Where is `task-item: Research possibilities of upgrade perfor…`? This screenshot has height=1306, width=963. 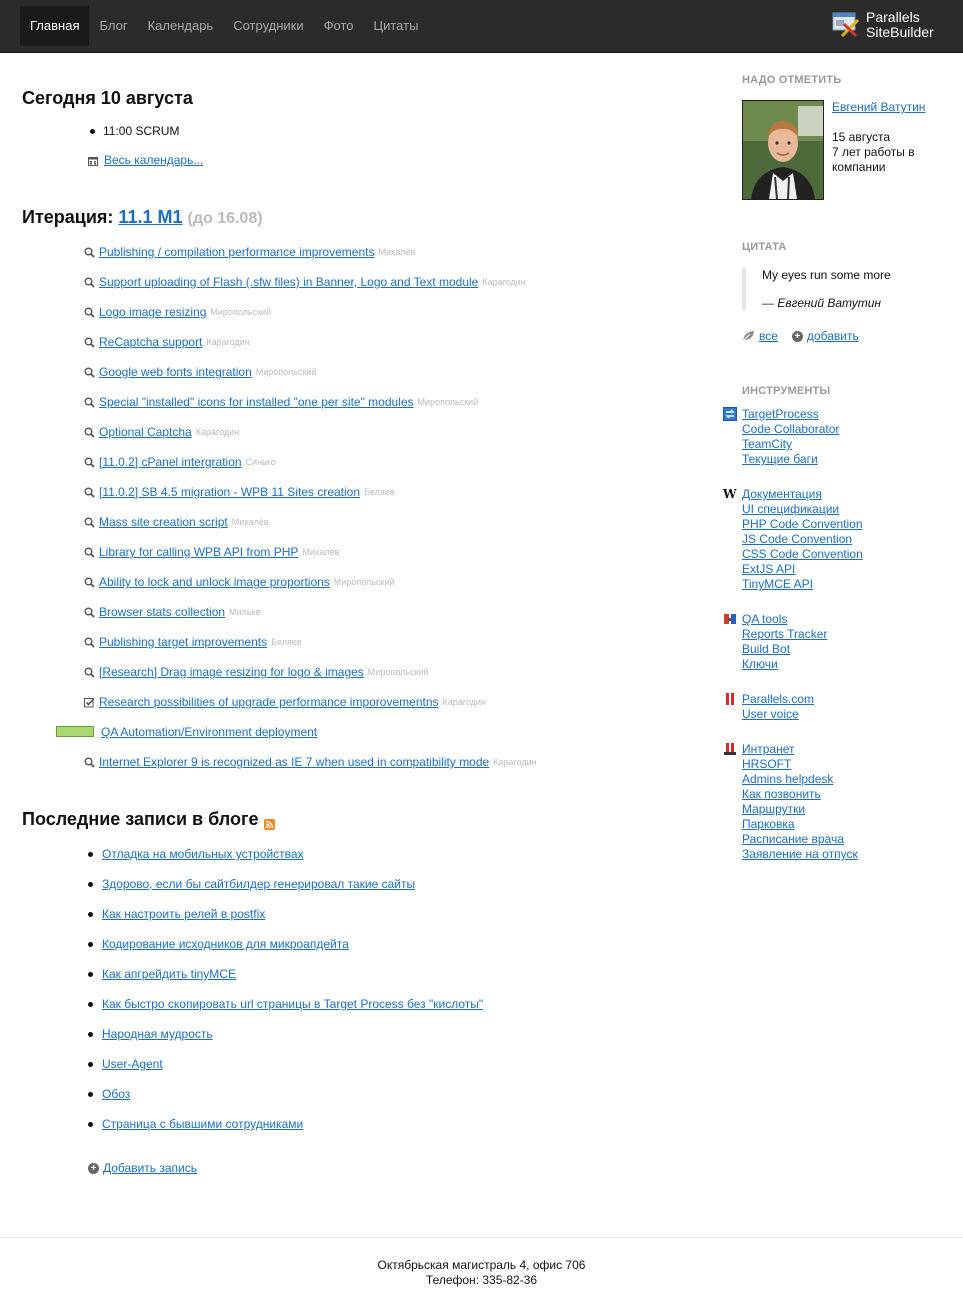 task-item: Research possibilities of upgrade perfor… is located at coordinates (285, 702).